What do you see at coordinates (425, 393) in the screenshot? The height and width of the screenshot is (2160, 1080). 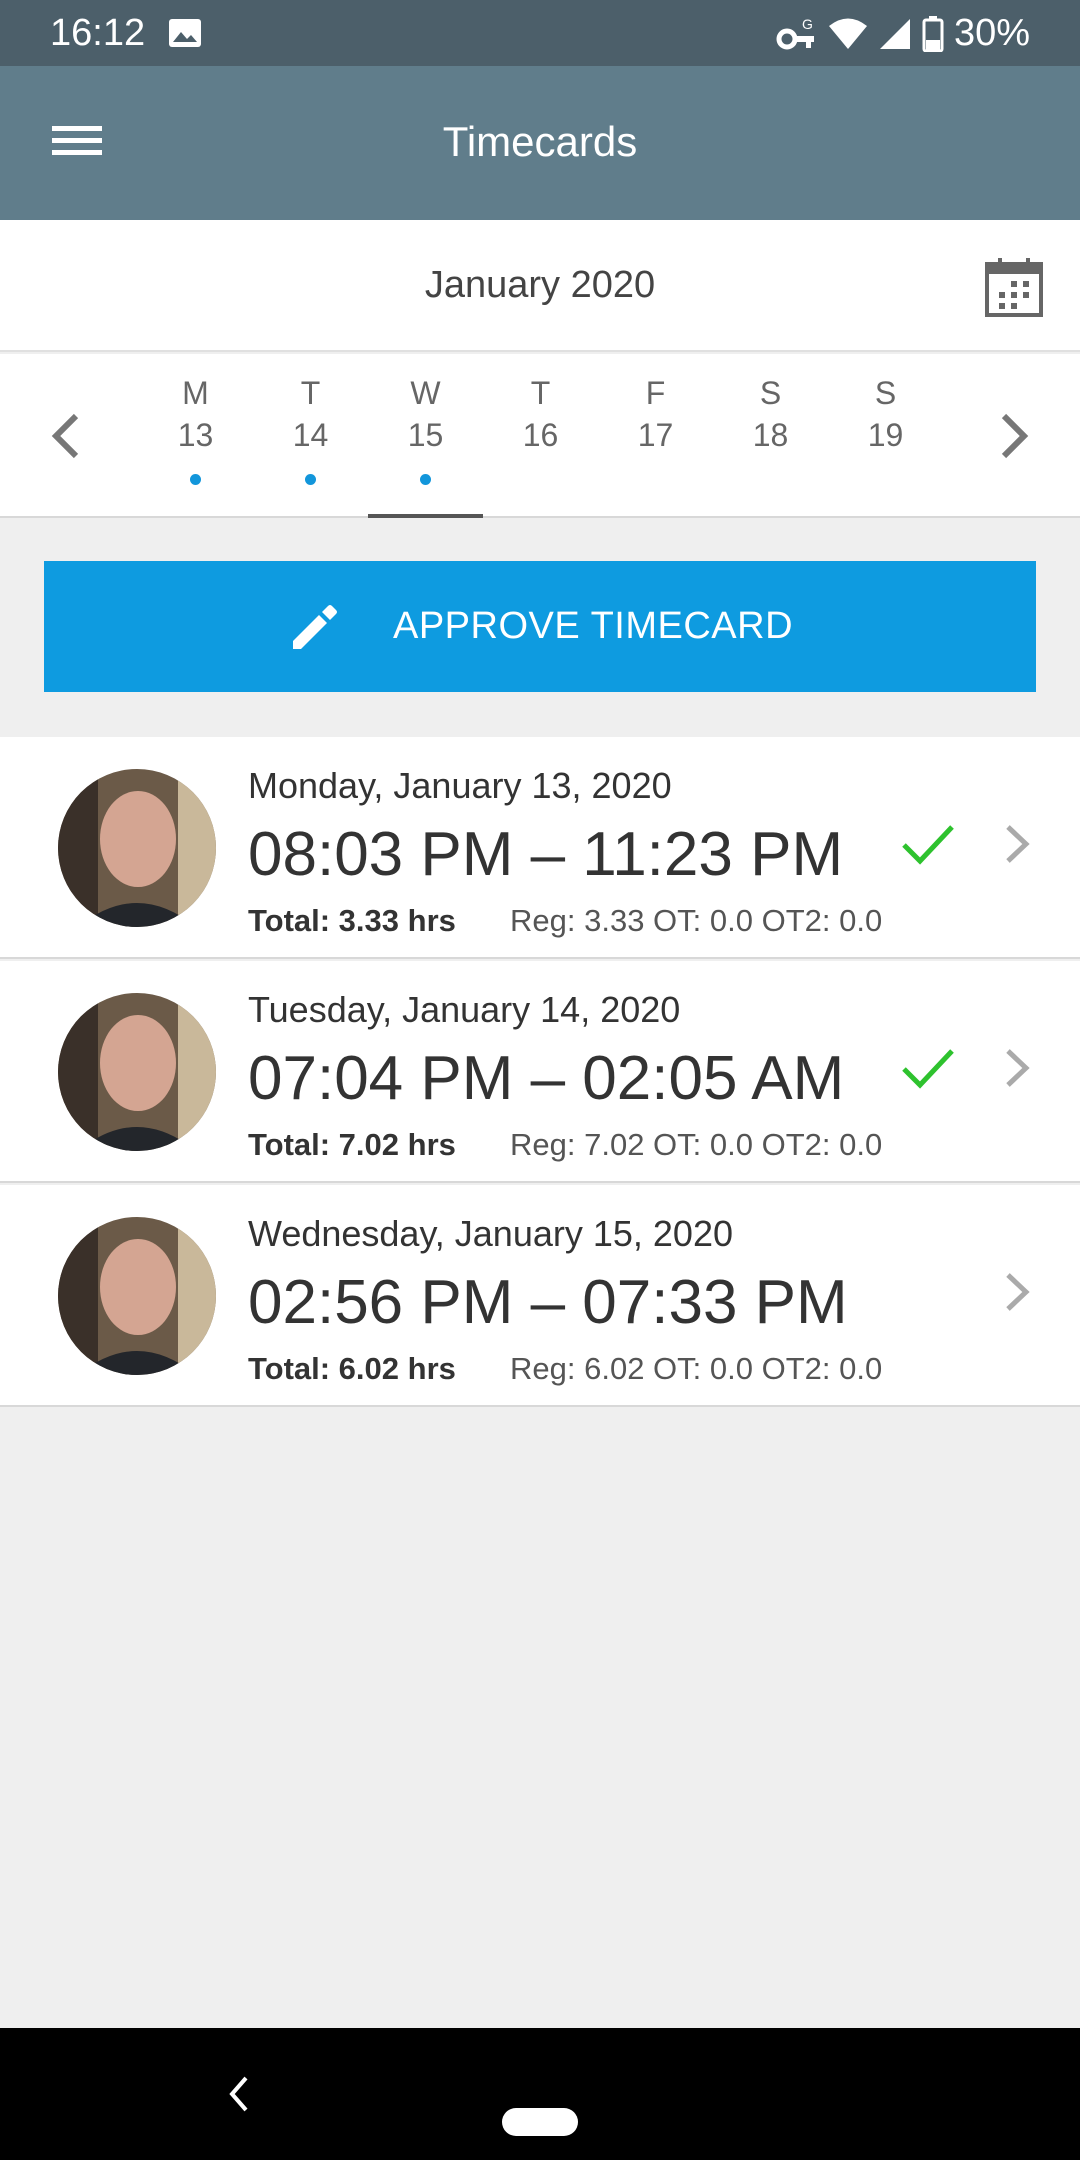 I see `day-letter: W` at bounding box center [425, 393].